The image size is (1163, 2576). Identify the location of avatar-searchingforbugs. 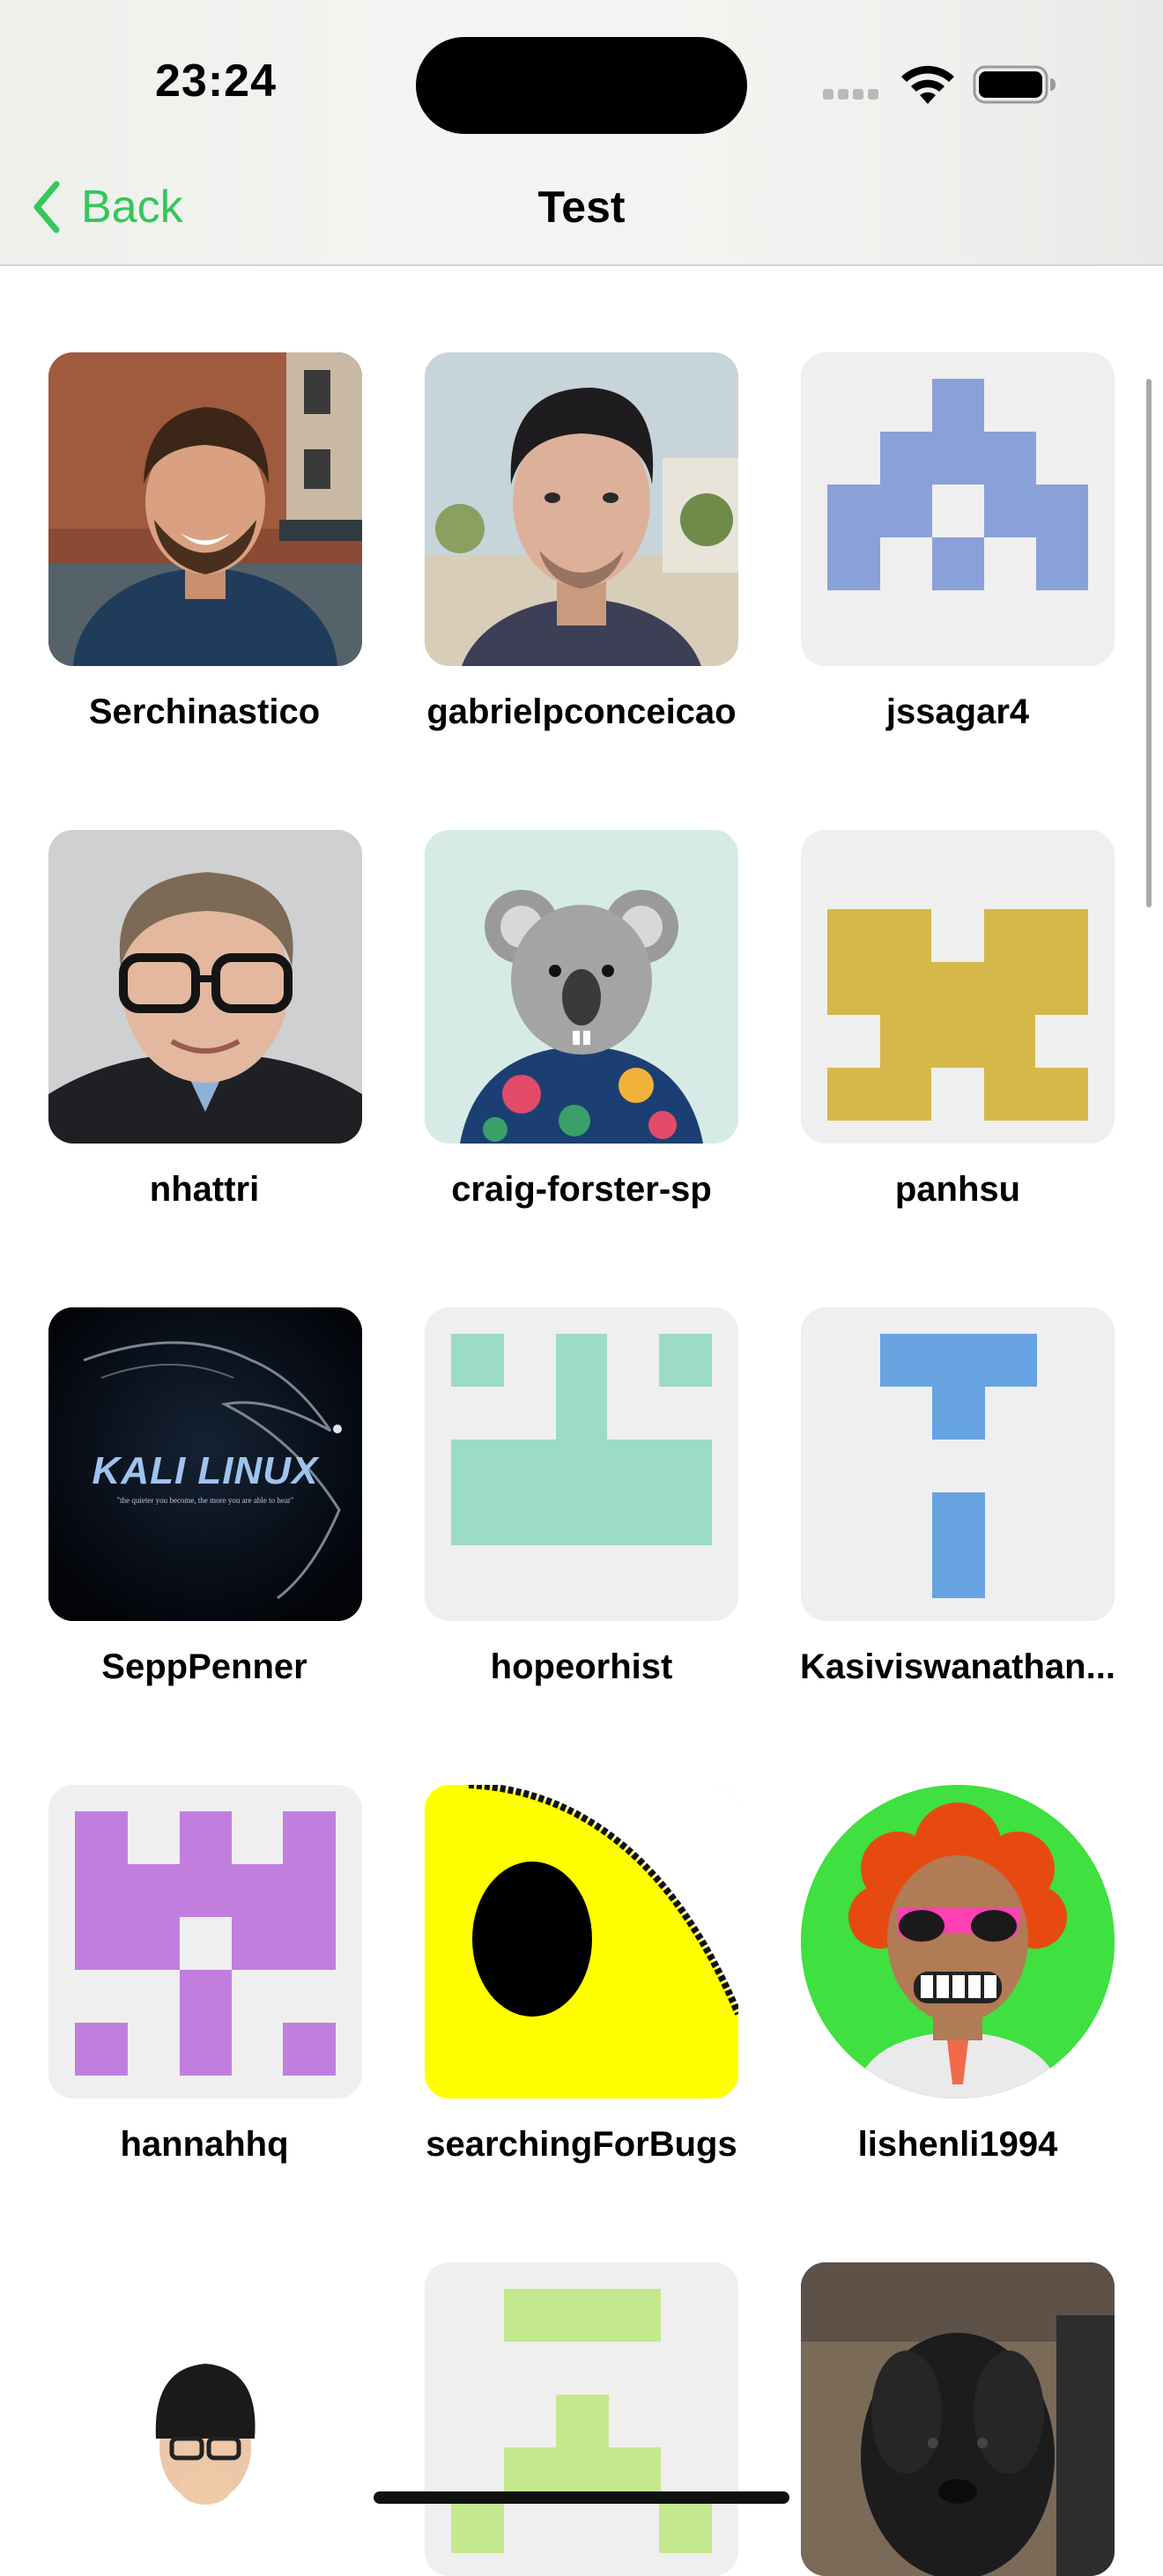
(581, 1942).